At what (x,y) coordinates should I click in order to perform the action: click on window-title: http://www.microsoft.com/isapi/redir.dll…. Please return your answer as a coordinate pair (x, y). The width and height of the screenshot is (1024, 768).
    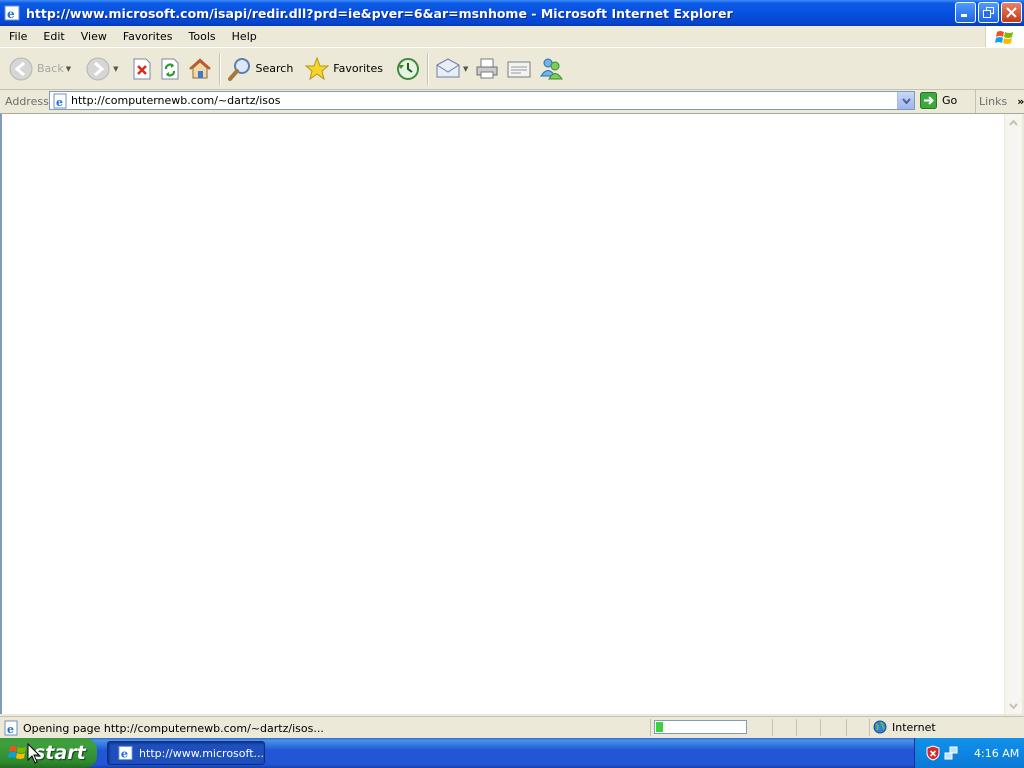
    Looking at the image, I should click on (379, 13).